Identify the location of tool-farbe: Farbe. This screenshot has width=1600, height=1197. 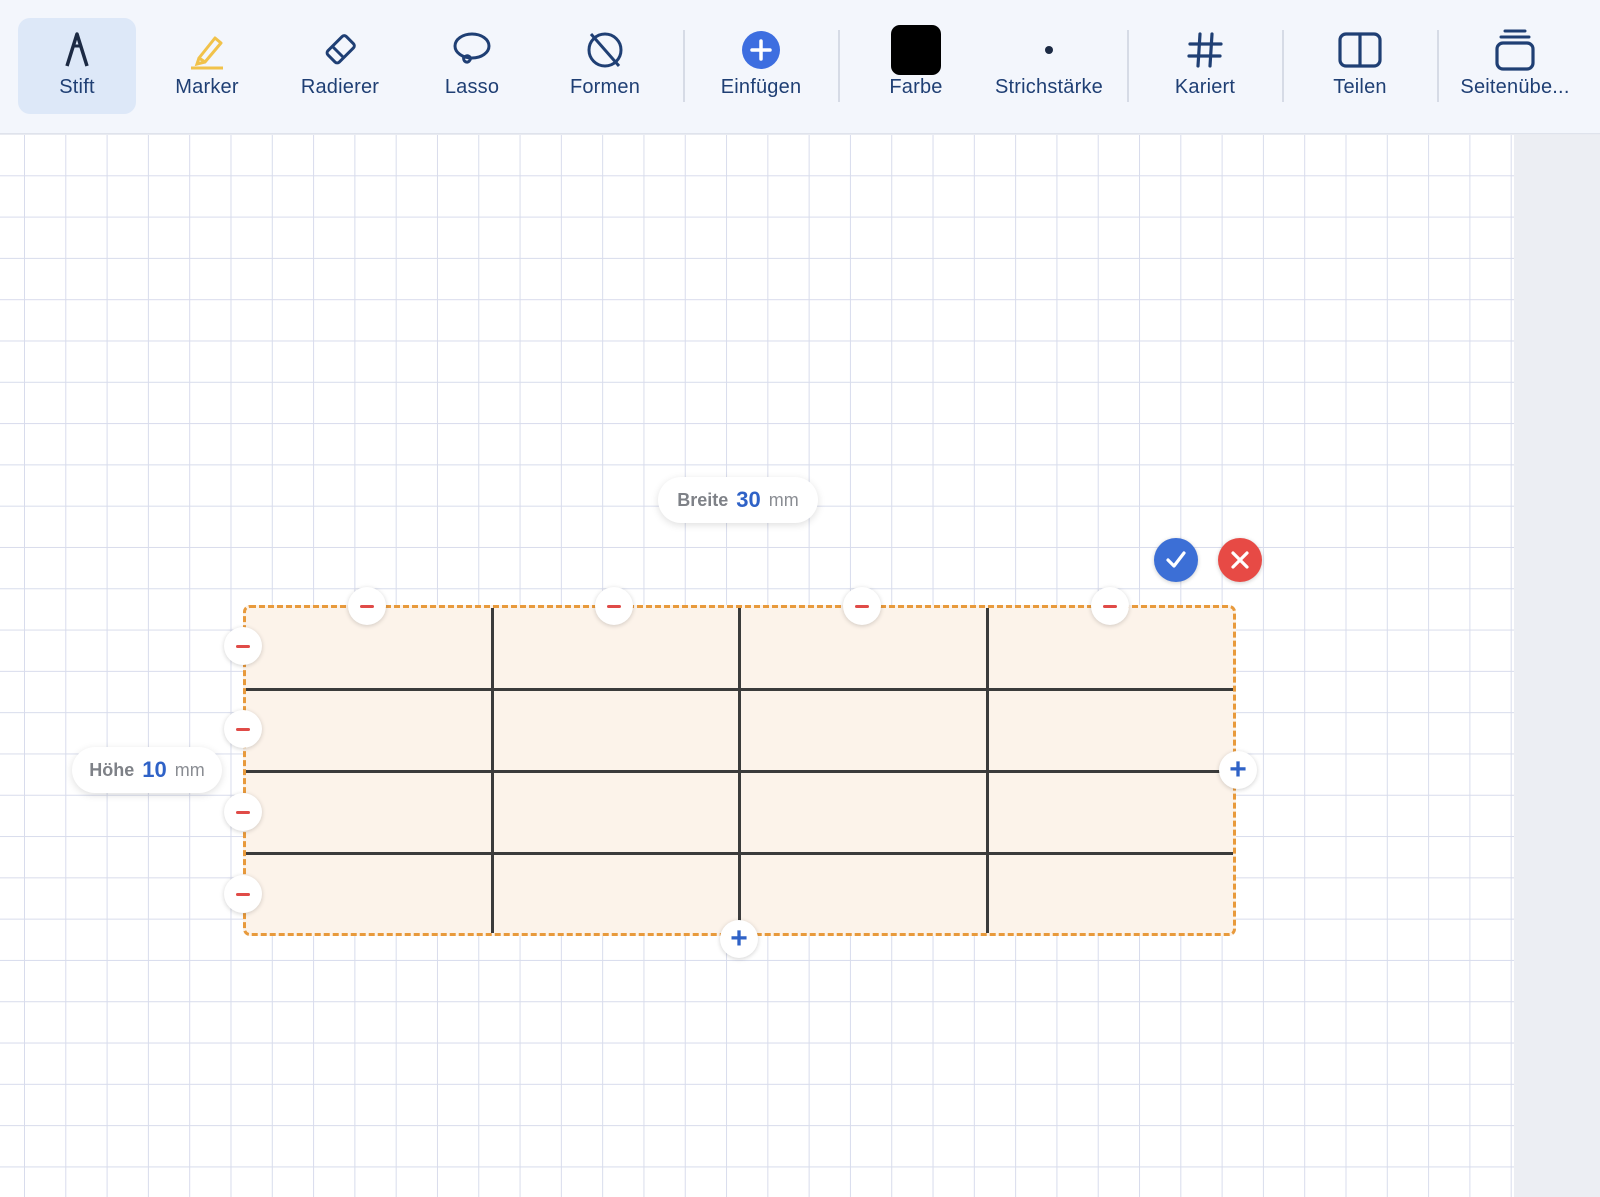
(916, 66).